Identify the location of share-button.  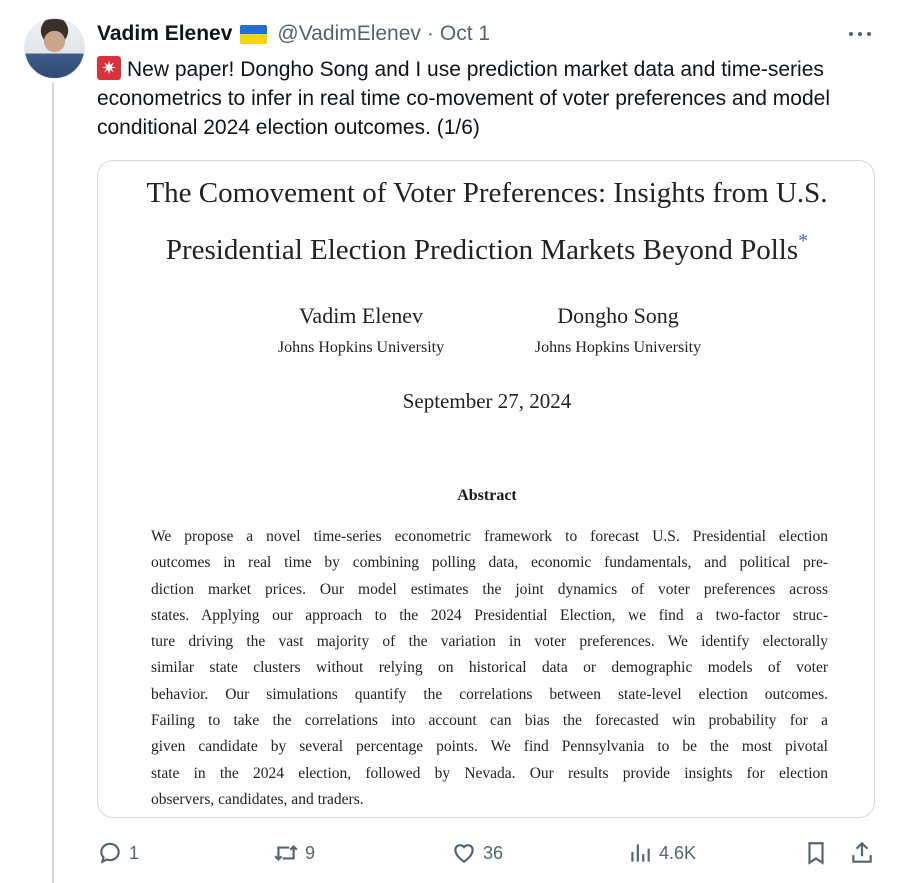
(862, 853).